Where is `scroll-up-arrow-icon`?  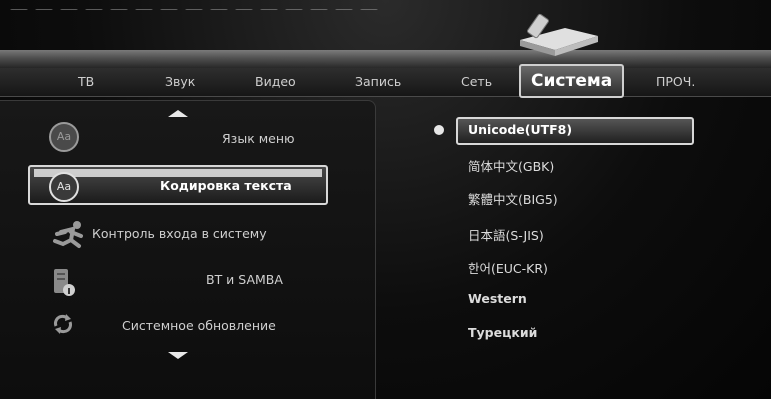 scroll-up-arrow-icon is located at coordinates (178, 113).